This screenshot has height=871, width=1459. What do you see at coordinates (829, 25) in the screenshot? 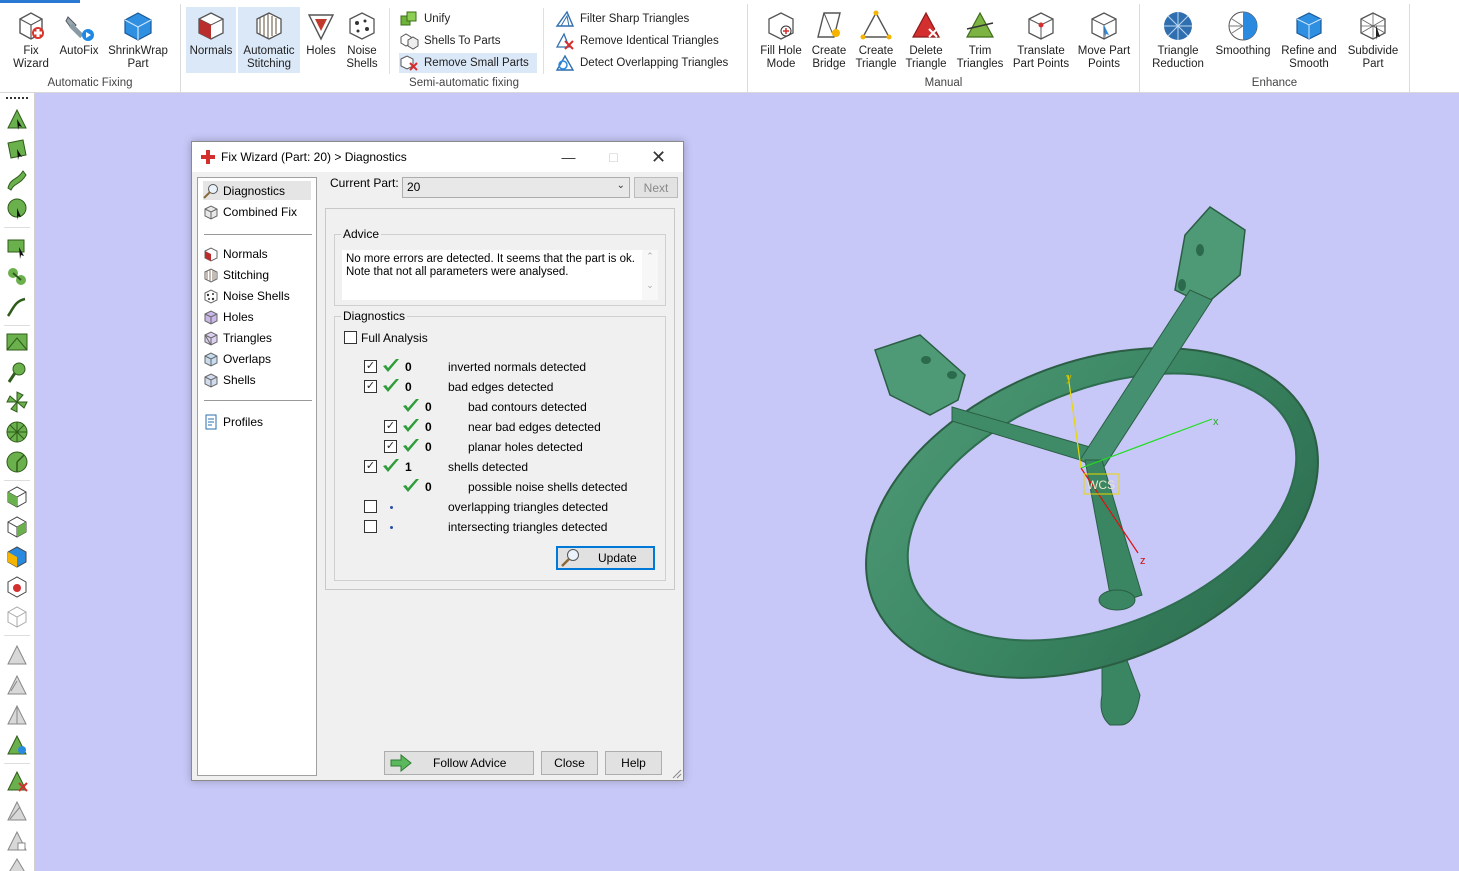
I see `create-bridge-icon` at bounding box center [829, 25].